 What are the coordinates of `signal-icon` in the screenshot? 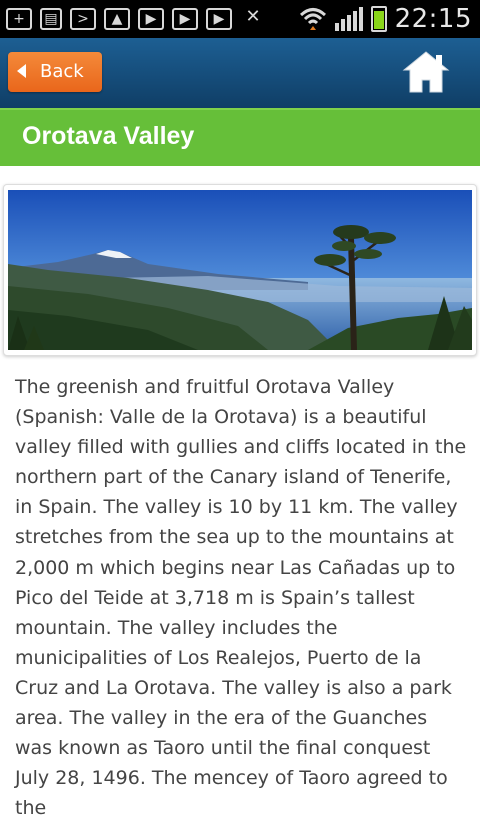 It's located at (348, 19).